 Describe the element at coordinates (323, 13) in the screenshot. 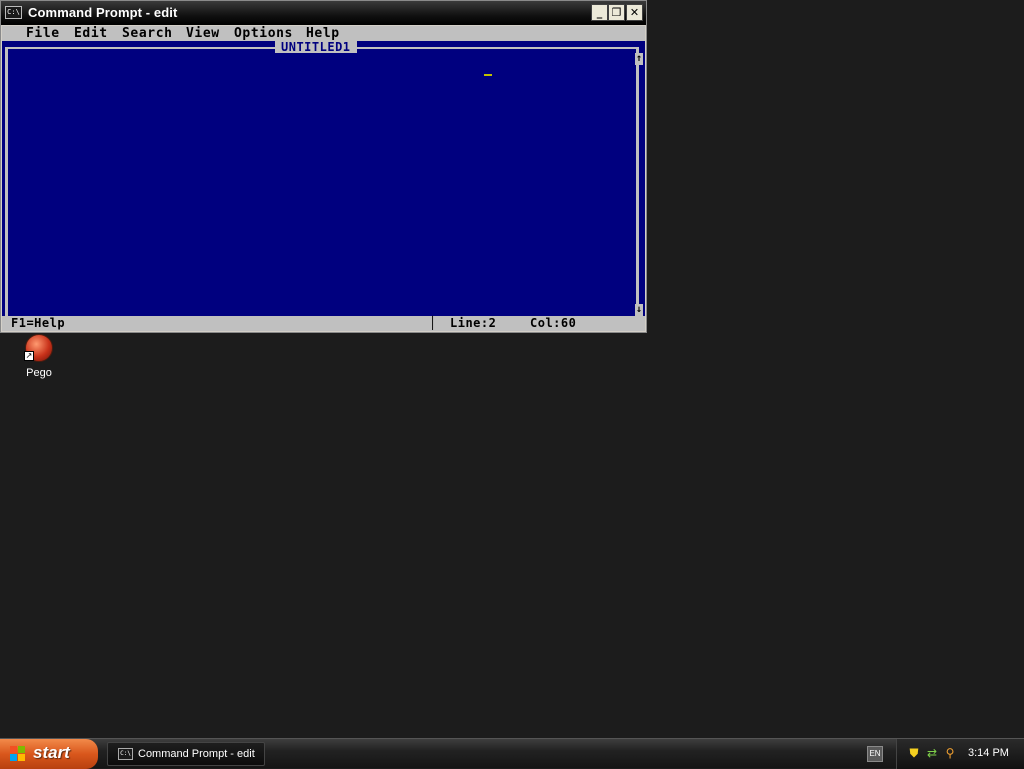

I see `window-titlebar: C:\ Command Prompt - edit _ ❐ ✕` at that location.